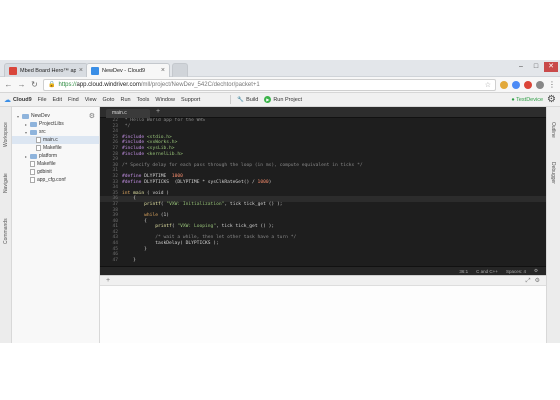  I want to click on code-token: , tick tick_get () );, so click(253, 204).